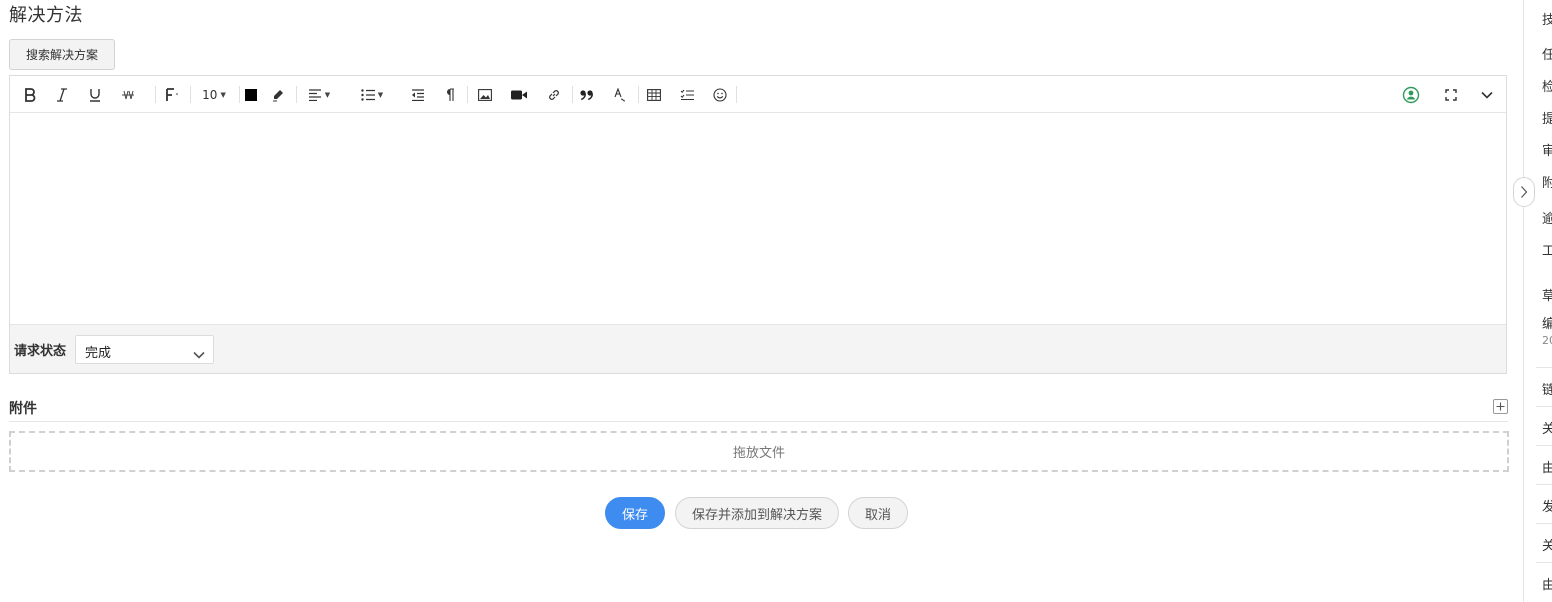  Describe the element at coordinates (450, 95) in the screenshot. I see `paragraph-icon` at that location.